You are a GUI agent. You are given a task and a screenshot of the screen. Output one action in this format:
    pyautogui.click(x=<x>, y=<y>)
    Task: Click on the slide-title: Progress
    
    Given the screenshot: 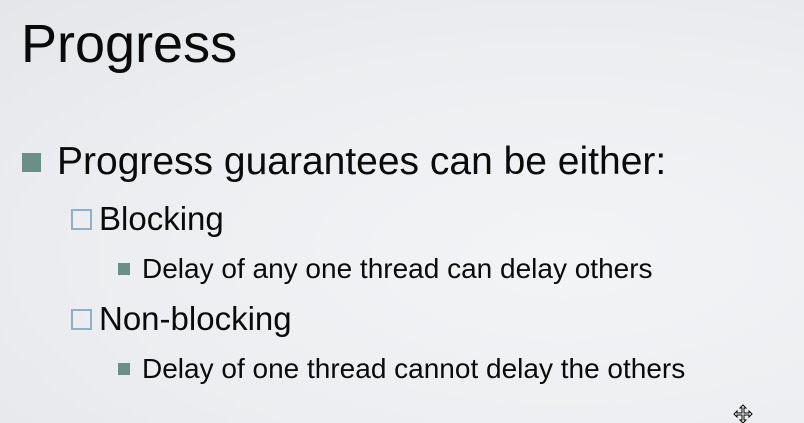 What is the action you would take?
    pyautogui.click(x=129, y=44)
    